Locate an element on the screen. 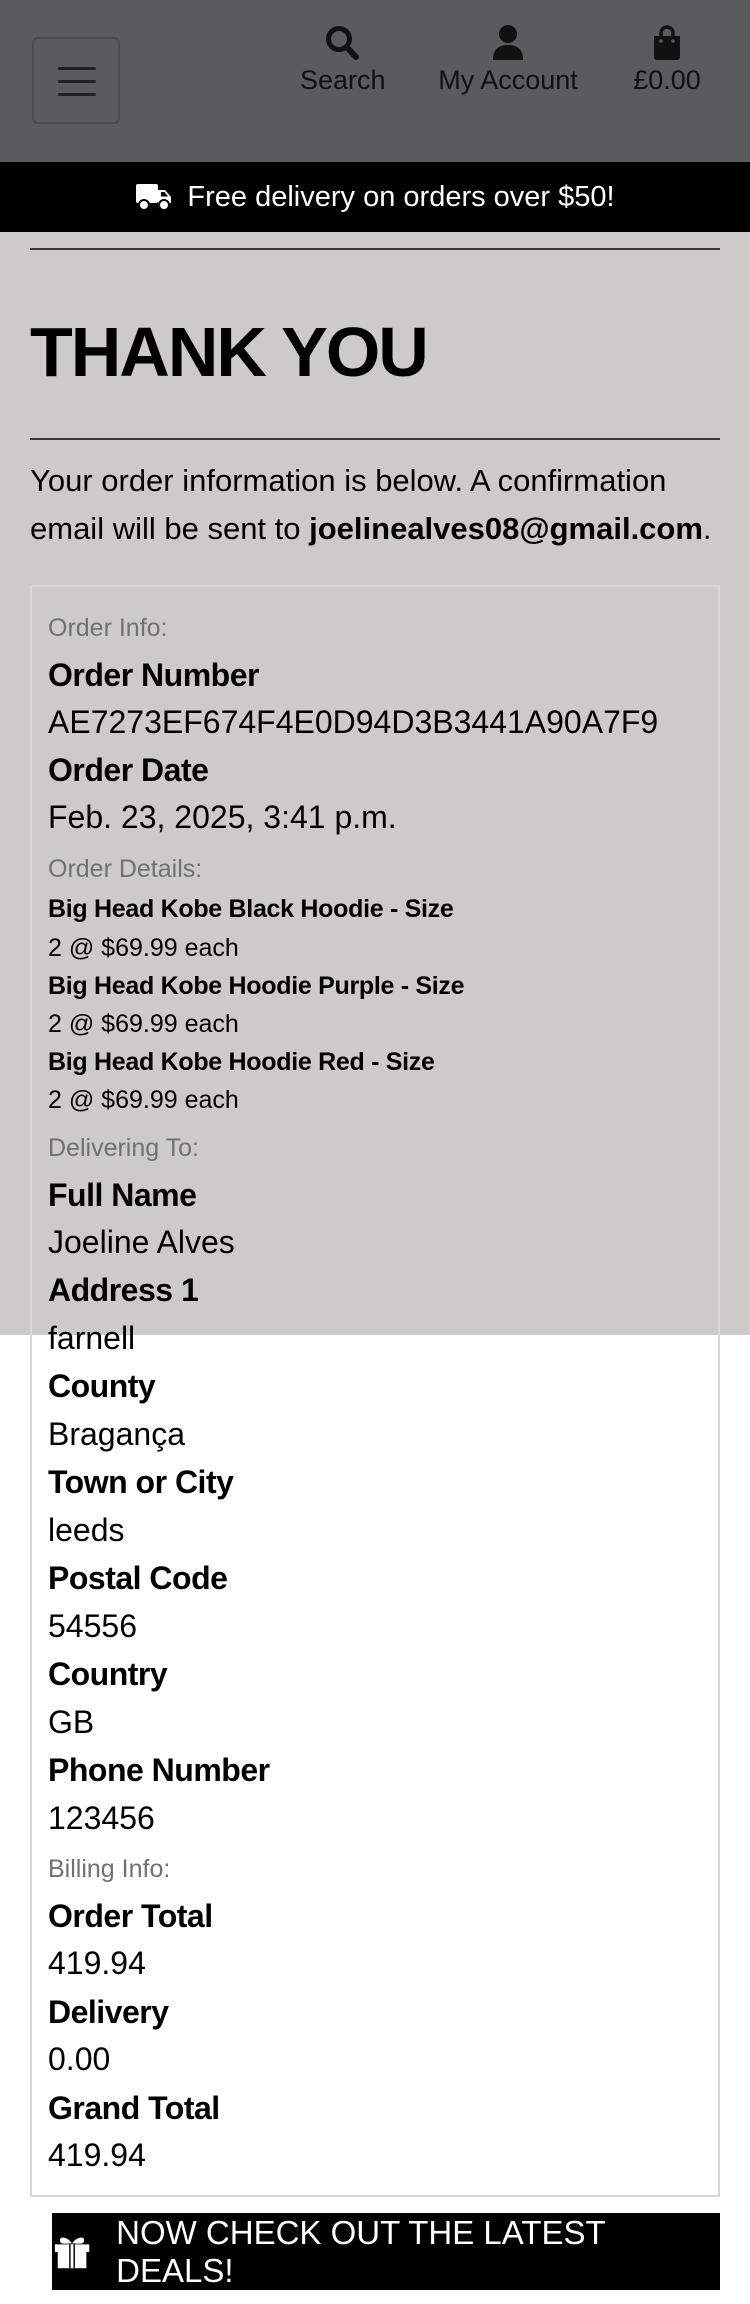 The width and height of the screenshot is (750, 2304). order-details-heading: Order Details: is located at coordinates (125, 869).